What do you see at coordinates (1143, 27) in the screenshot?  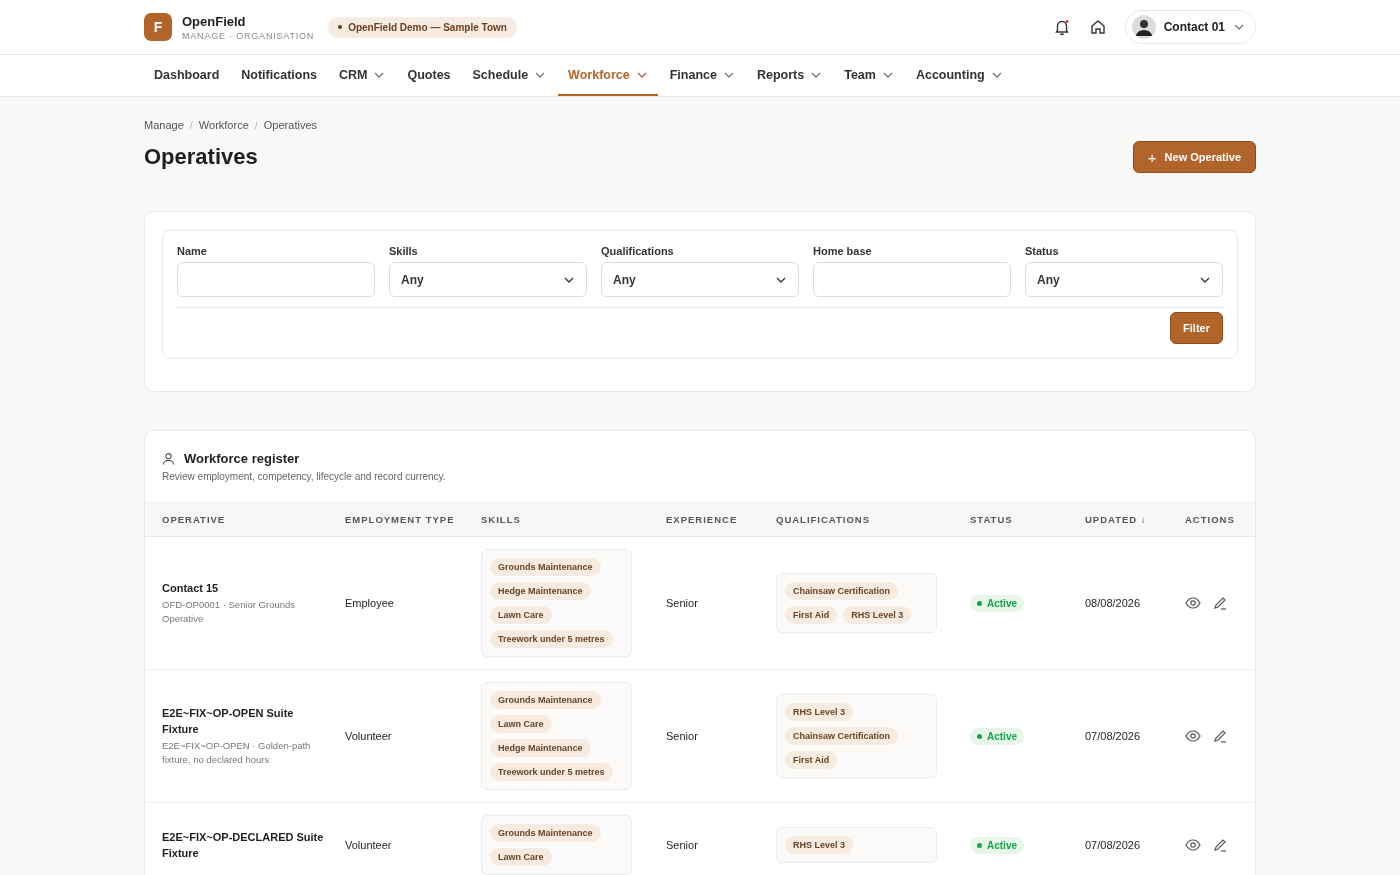 I see `avatar-icon` at bounding box center [1143, 27].